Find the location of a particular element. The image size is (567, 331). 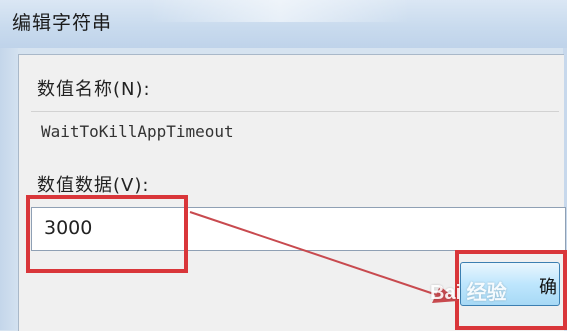

baidu-jingyan-watermark: Bai 经验 is located at coordinates (468, 290).